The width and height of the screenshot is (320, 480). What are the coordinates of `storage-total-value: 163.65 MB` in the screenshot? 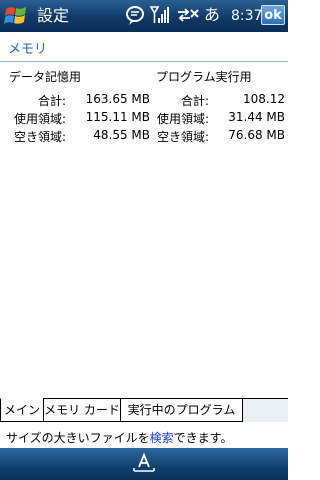 It's located at (117, 99).